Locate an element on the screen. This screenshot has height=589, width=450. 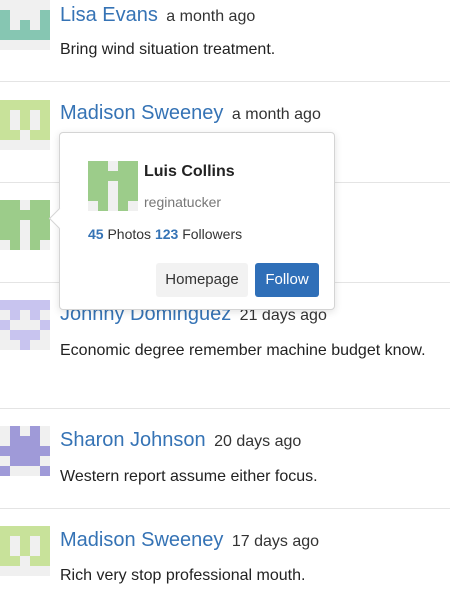
comment-author: Sharon Johnson is located at coordinates (133, 440).